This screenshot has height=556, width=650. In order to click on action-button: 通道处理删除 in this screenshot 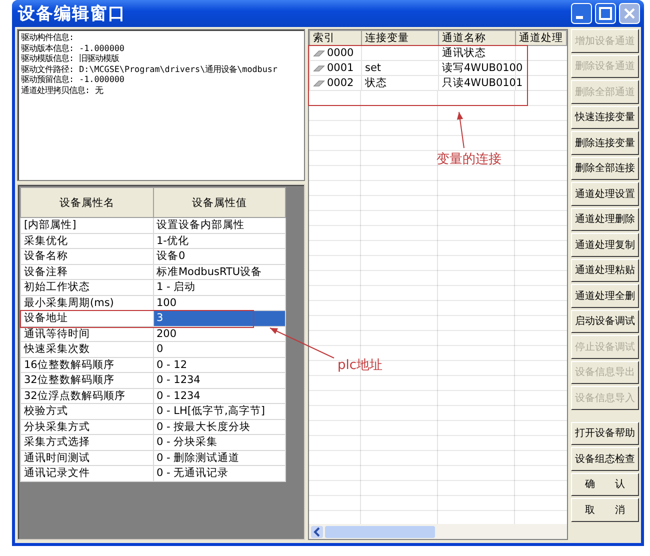, I will do `click(605, 219)`.